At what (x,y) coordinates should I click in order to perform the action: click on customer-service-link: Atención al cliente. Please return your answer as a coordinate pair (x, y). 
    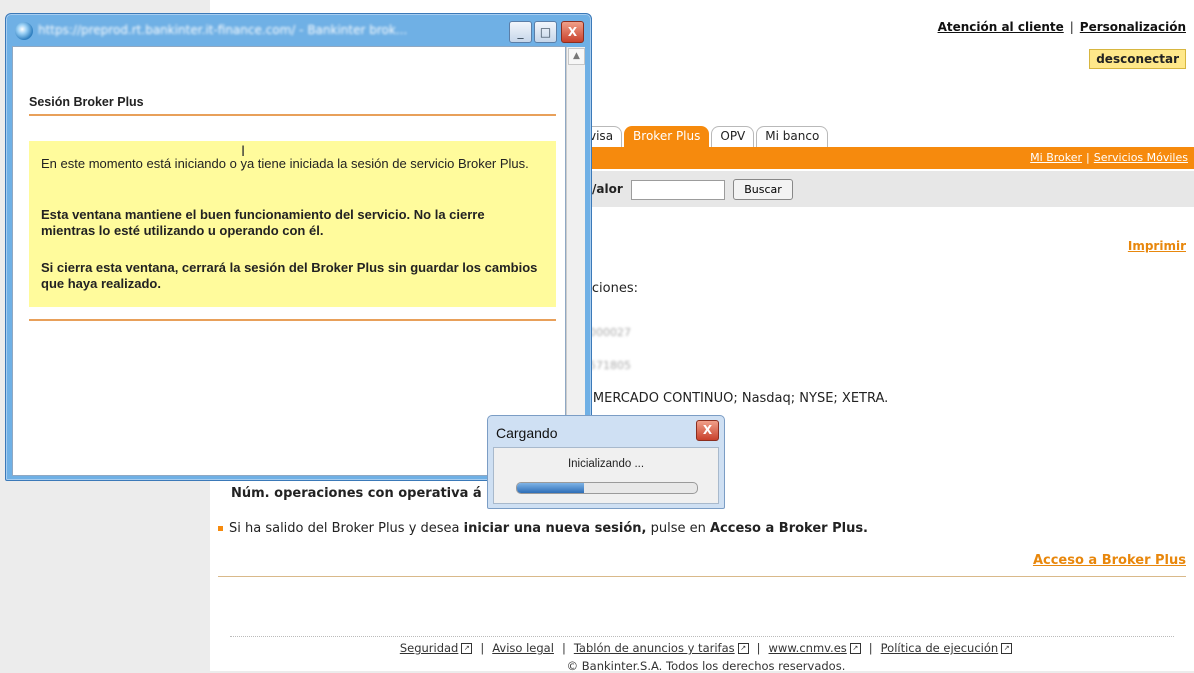
    Looking at the image, I should click on (1001, 27).